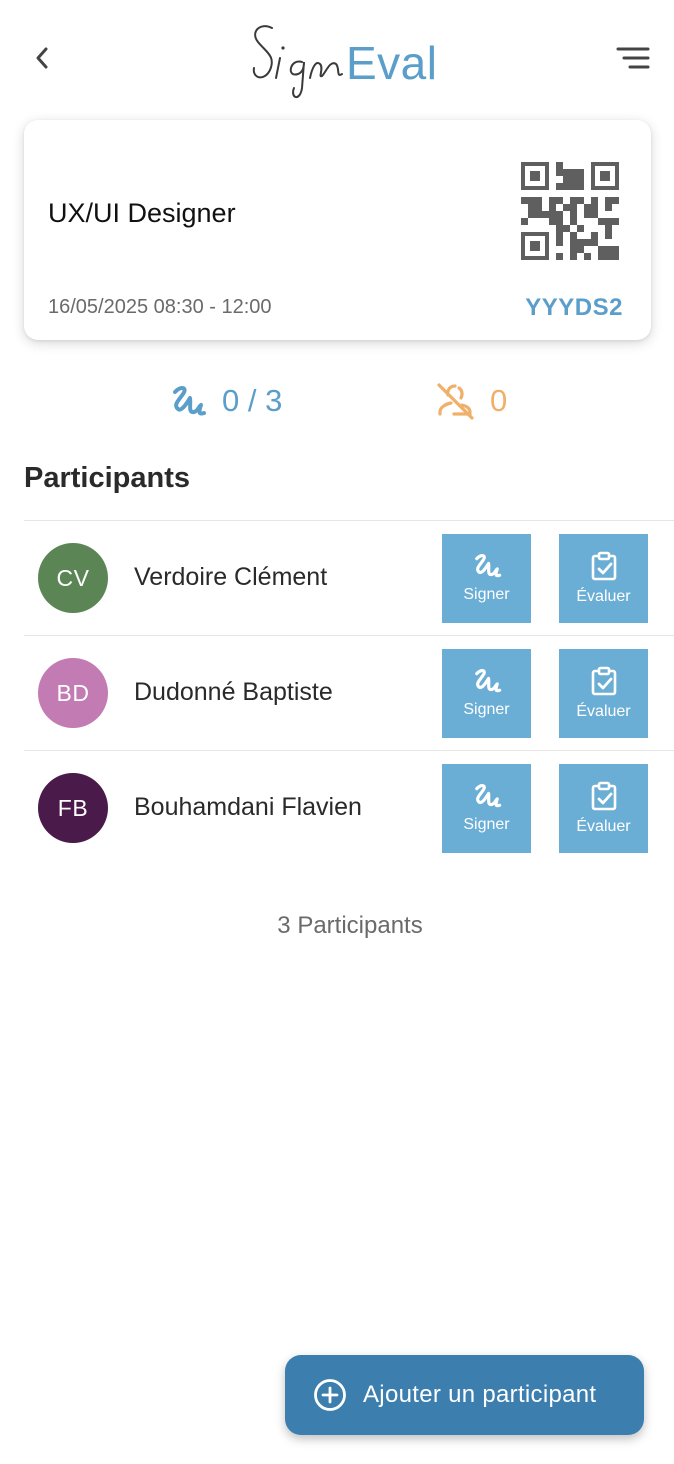  I want to click on add-circle-icon, so click(330, 1395).